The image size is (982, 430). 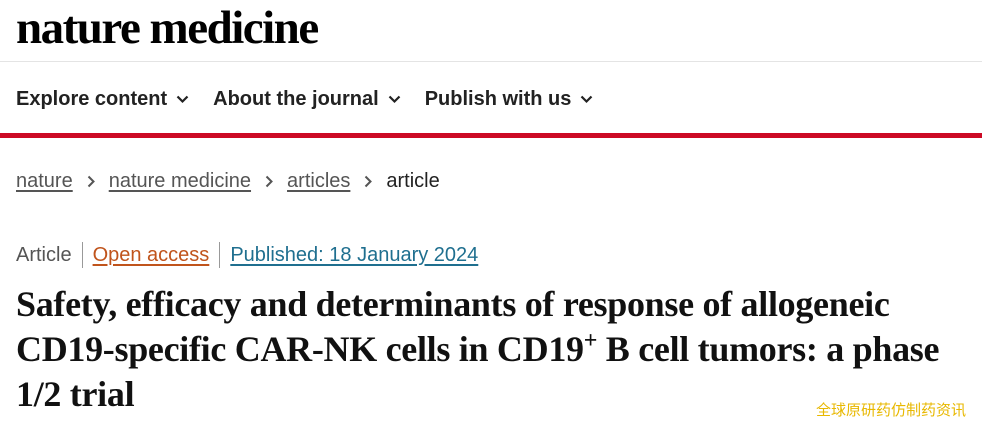 I want to click on nav-about-the-journal-label: About the journal, so click(x=296, y=98).